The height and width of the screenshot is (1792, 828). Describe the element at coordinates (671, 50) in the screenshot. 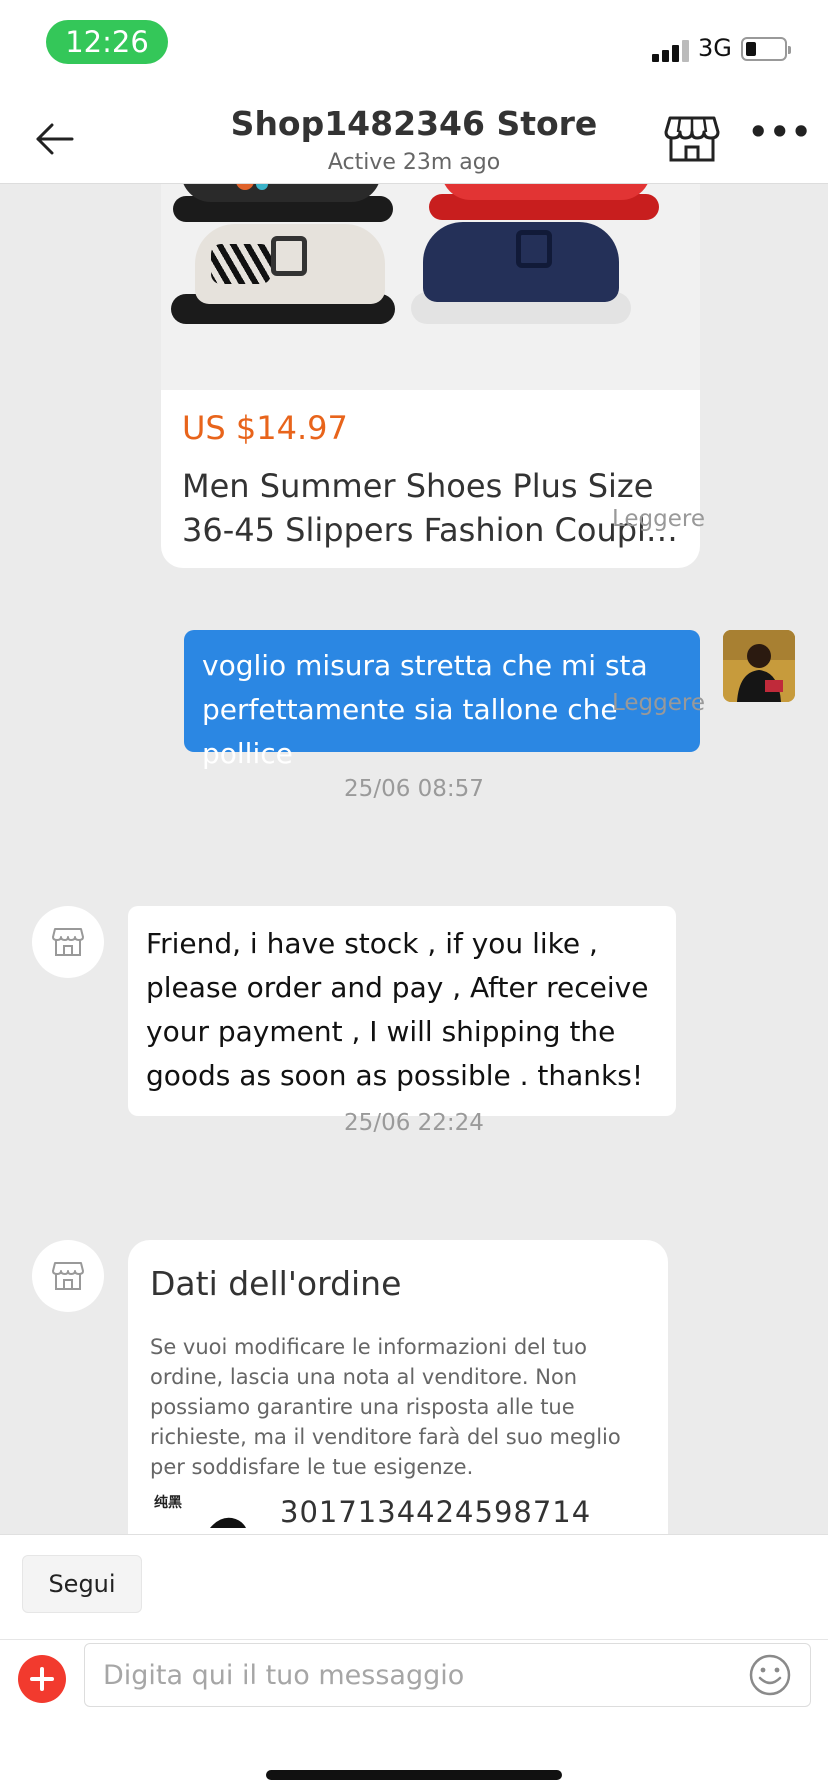

I see `signal-strength-icon` at that location.